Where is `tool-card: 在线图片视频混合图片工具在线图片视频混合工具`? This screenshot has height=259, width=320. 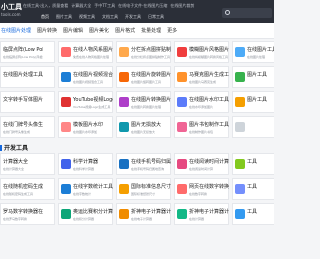 tool-card: 在线图片视频混合图片工具在线图片视频混合工具 is located at coordinates (85, 77).